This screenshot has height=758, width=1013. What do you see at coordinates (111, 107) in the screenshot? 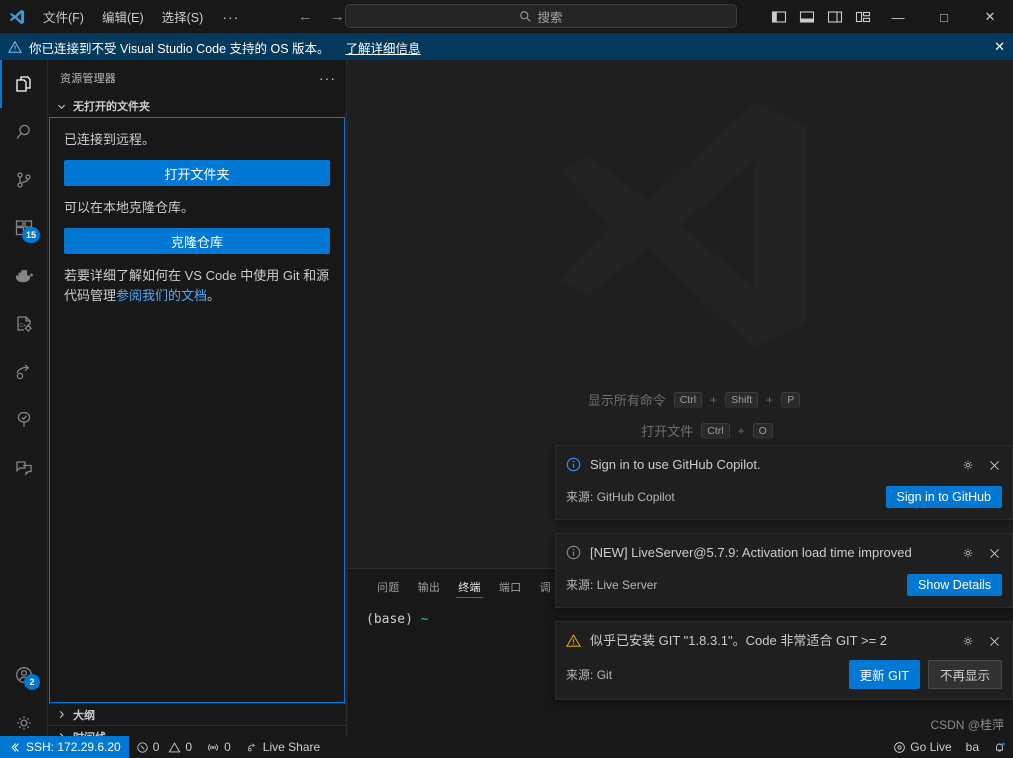
I see `no-folder-opened-label: 无打开的文件夹` at bounding box center [111, 107].